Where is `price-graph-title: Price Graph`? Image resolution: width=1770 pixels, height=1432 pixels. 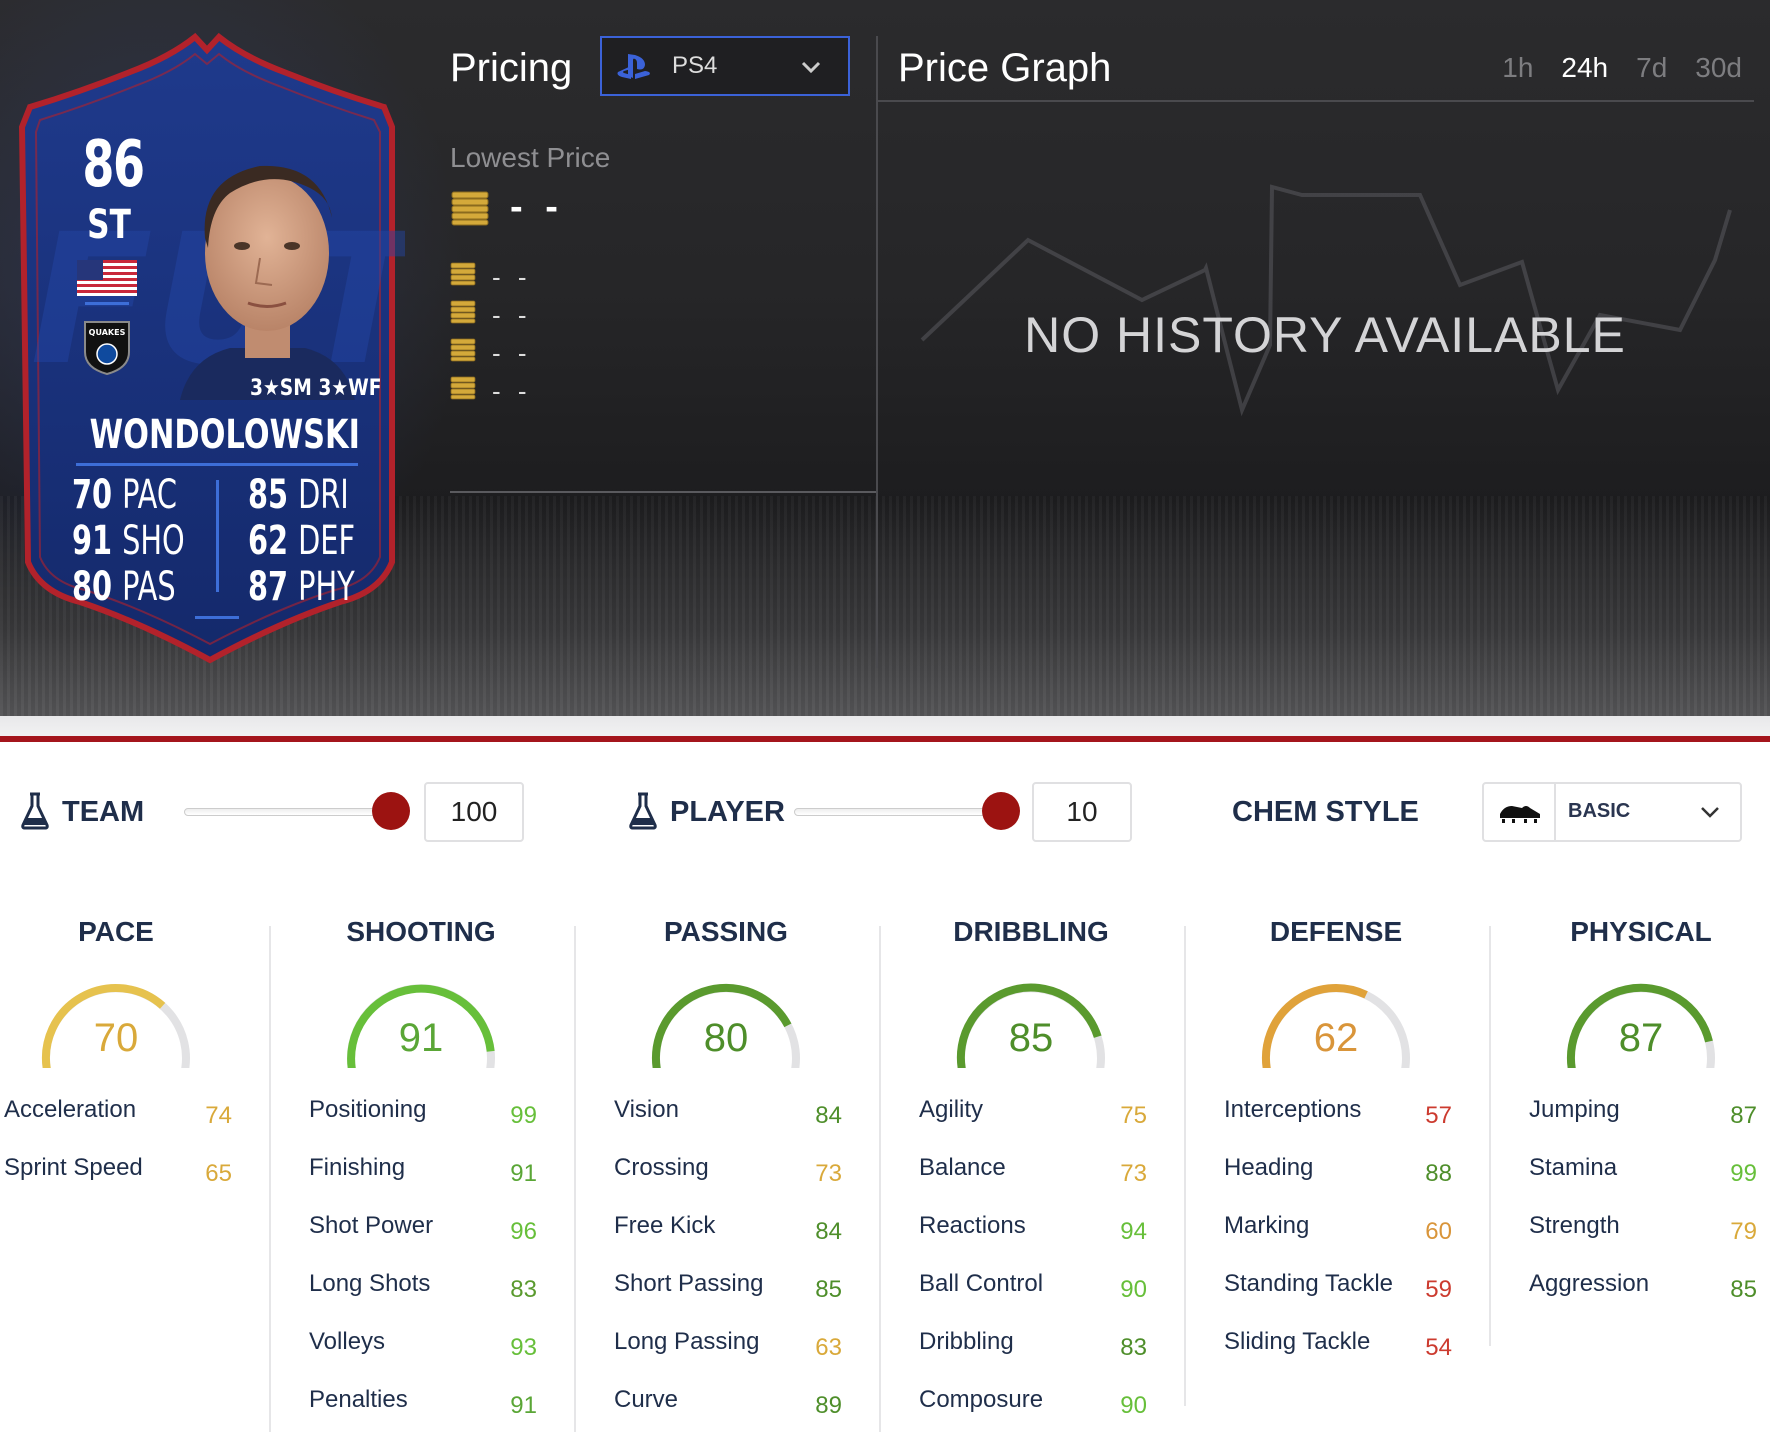
price-graph-title: Price Graph is located at coordinates (1005, 68).